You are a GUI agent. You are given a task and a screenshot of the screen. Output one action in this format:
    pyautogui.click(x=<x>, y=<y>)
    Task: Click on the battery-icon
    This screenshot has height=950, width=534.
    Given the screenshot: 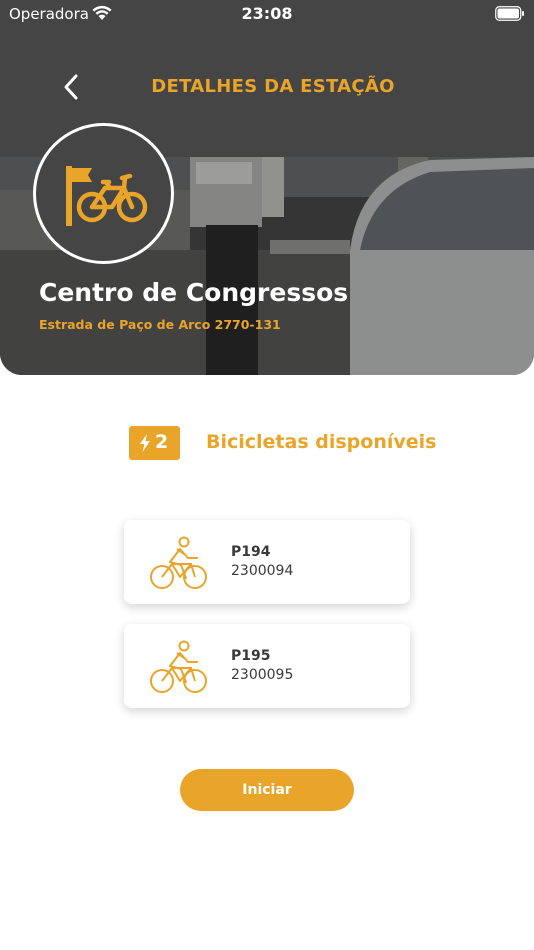 What is the action you would take?
    pyautogui.click(x=509, y=13)
    